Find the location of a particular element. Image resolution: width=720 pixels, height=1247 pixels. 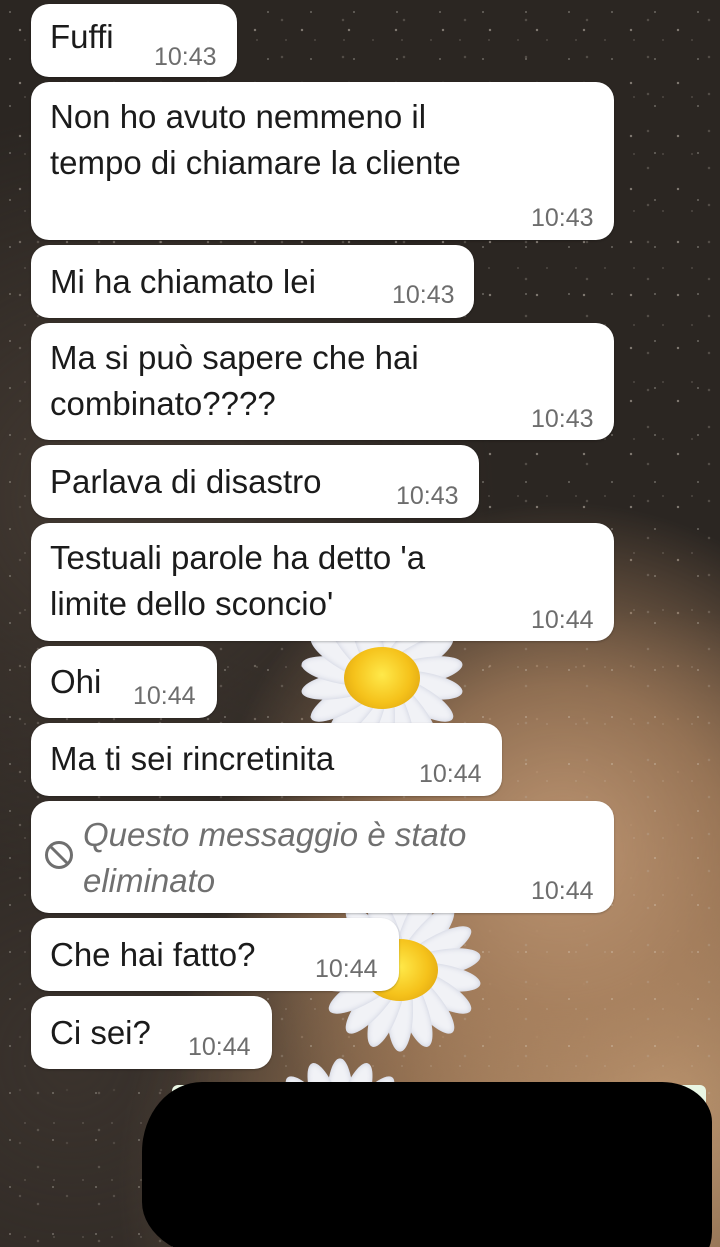

message-bubble: Ma ti sei rincretinita 10:44 is located at coordinates (266, 759).